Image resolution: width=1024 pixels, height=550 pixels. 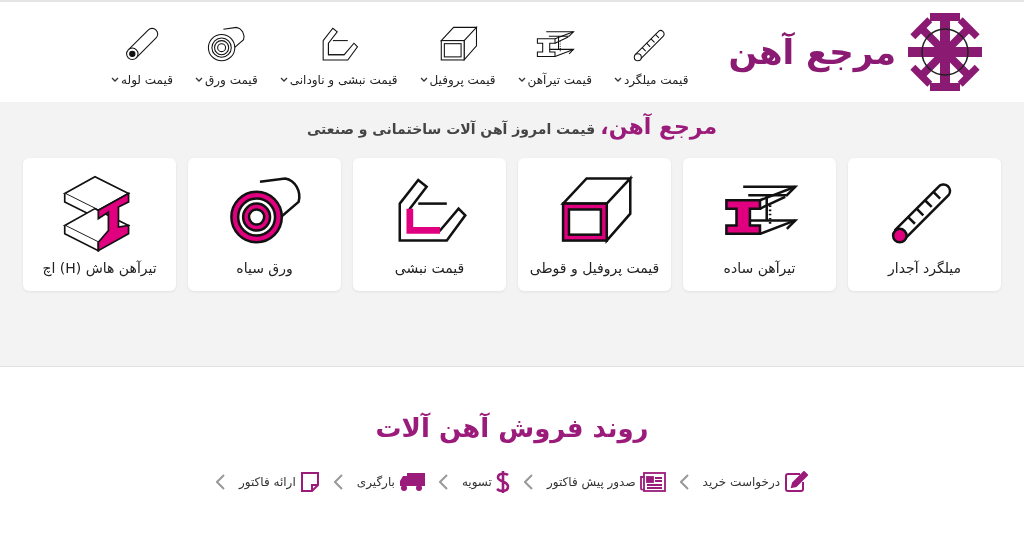 I want to click on nav-label: قیمت میلگرد, so click(x=656, y=80).